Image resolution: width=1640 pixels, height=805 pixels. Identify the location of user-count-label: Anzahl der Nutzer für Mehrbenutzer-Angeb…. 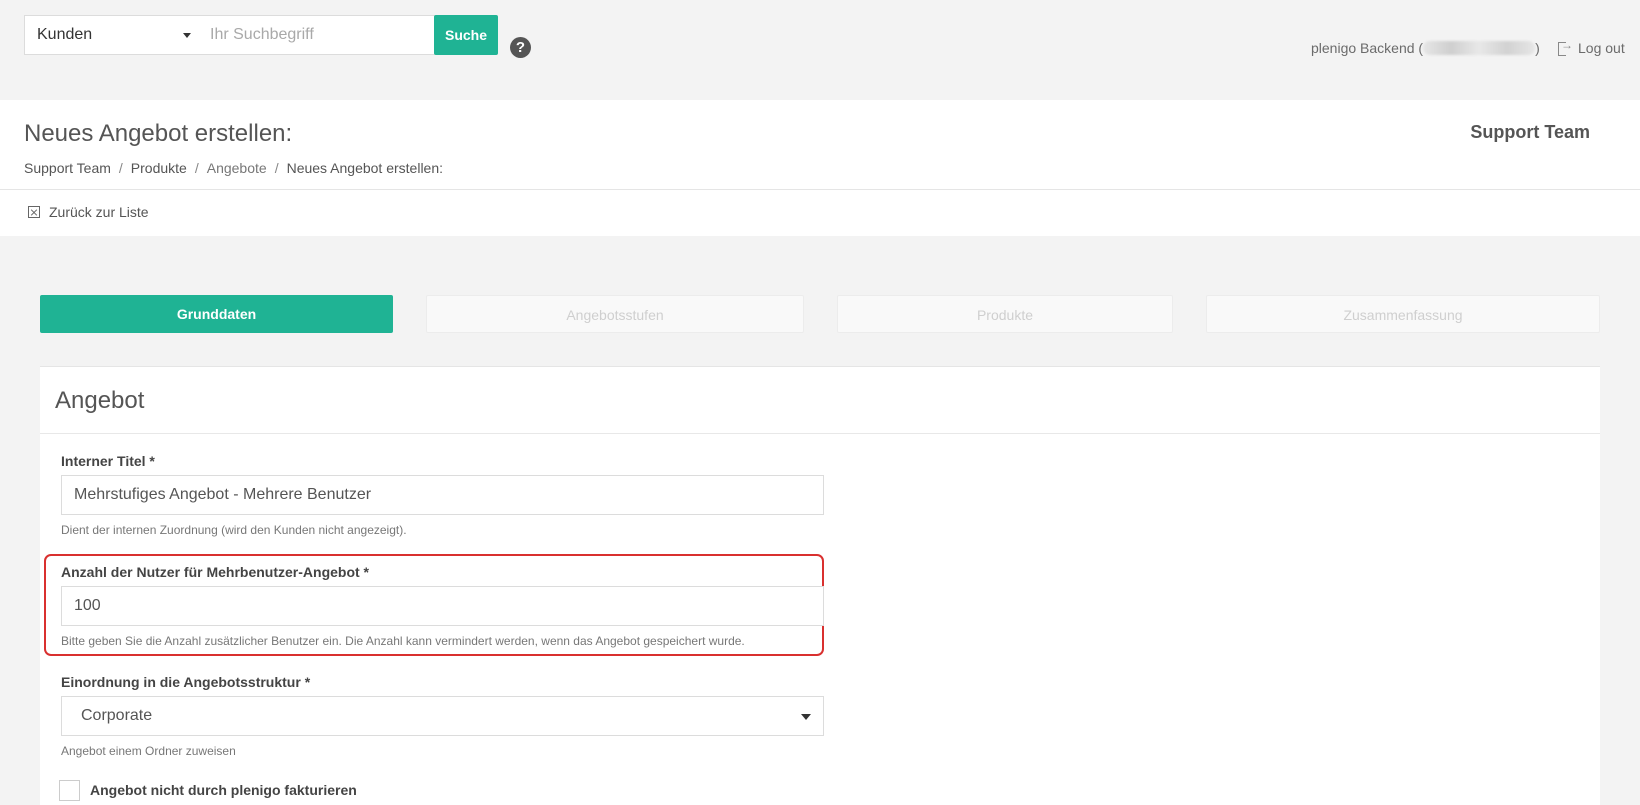
(215, 572).